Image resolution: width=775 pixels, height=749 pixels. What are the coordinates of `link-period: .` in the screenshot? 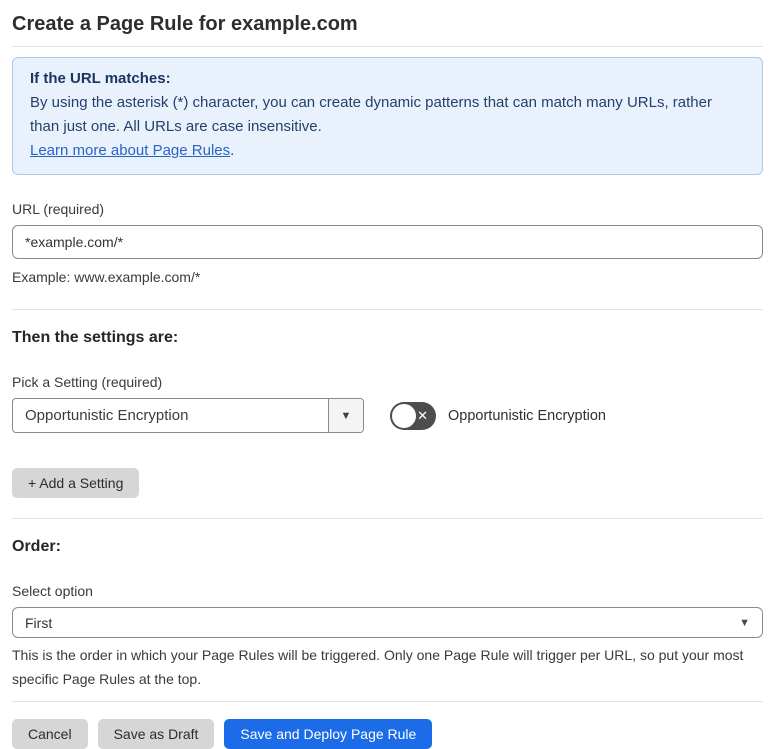 It's located at (232, 150).